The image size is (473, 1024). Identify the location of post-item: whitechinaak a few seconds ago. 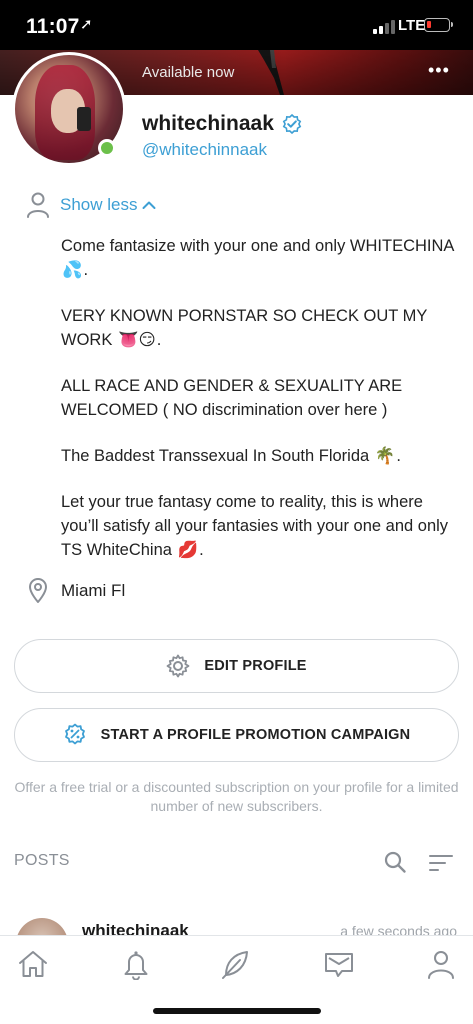
(236, 926).